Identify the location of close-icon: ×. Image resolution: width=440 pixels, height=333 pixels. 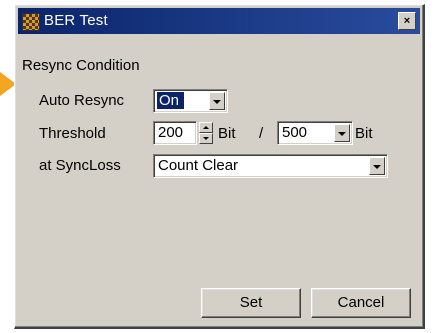
(407, 21).